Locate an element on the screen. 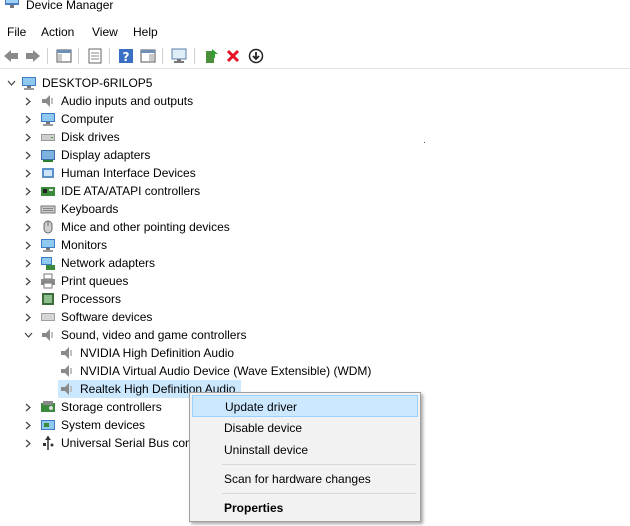 The height and width of the screenshot is (526, 630). tree-category-label: Disk drives is located at coordinates (90, 137).